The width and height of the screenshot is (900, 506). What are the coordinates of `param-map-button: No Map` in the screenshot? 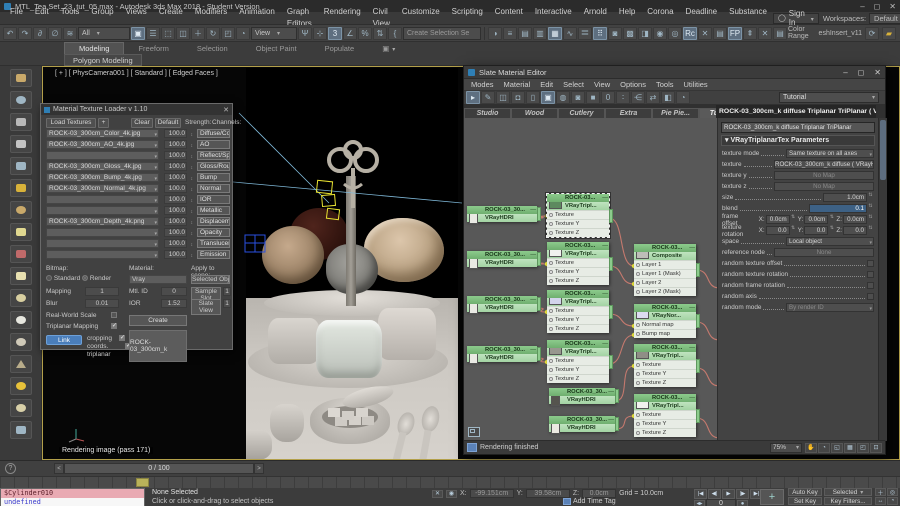 It's located at (824, 175).